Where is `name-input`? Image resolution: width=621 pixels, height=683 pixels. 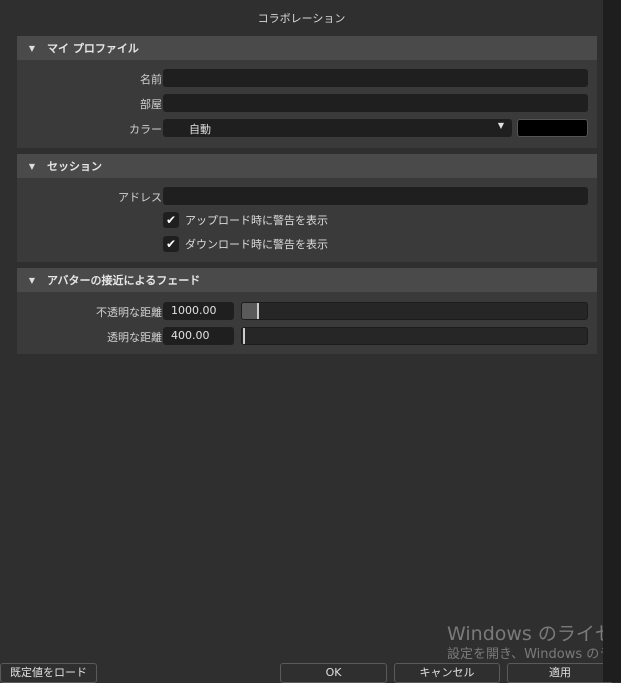
name-input is located at coordinates (375, 78).